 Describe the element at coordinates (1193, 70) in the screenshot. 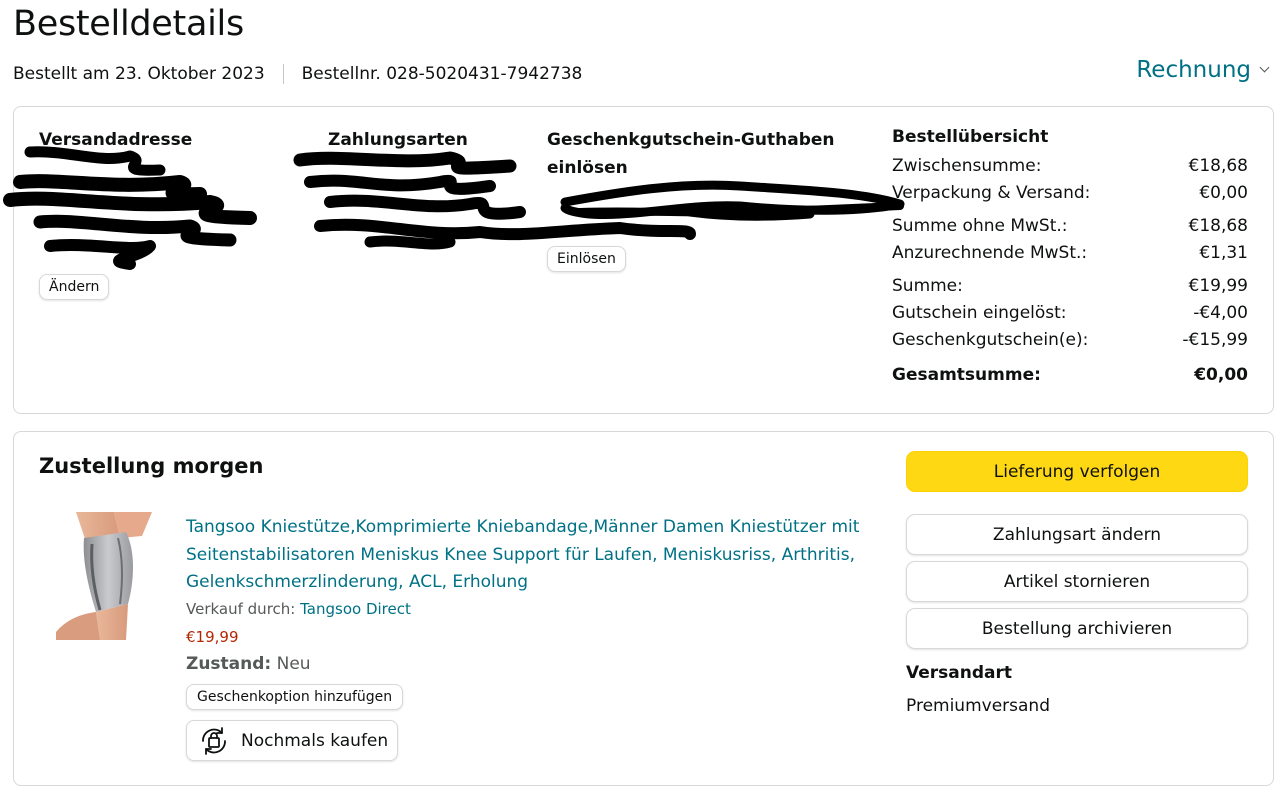

I see `invoice-label: Rechnung` at that location.